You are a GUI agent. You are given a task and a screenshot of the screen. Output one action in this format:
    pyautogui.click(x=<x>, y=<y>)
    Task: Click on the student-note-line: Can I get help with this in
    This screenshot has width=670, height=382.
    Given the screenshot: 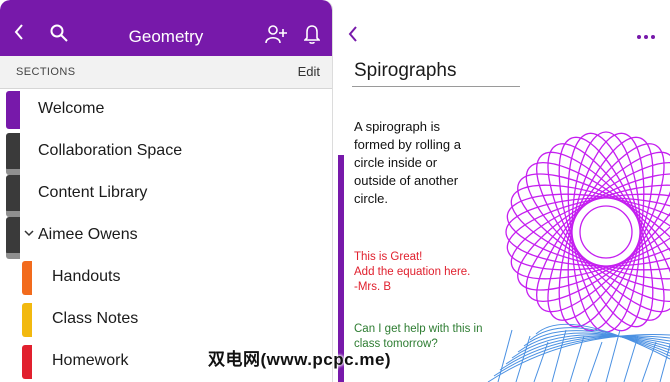 What is the action you would take?
    pyautogui.click(x=418, y=329)
    